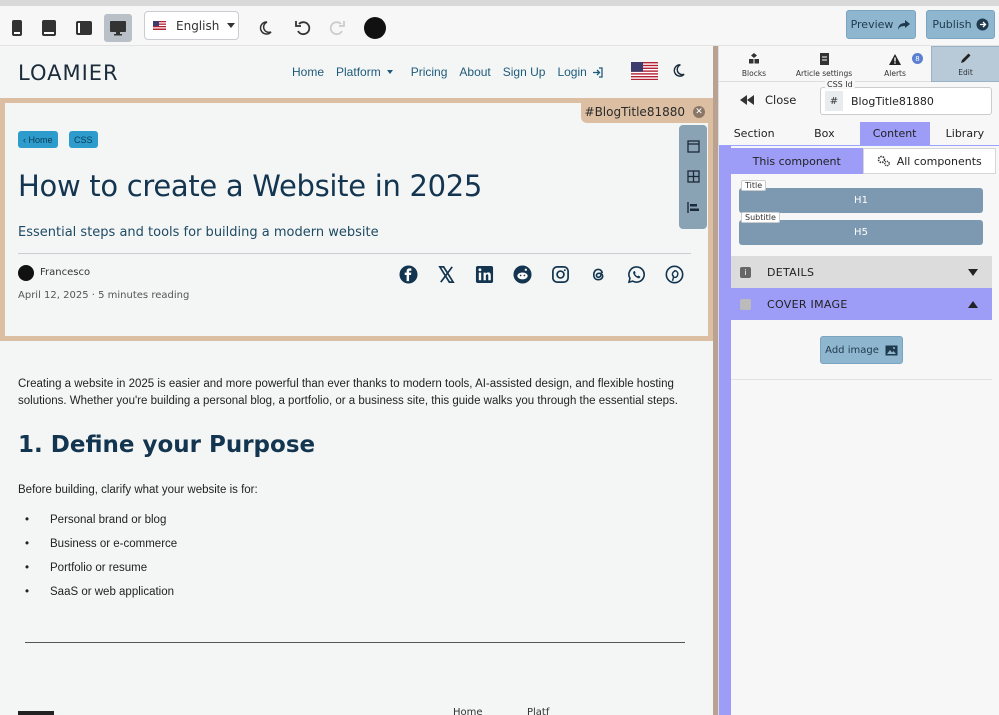 The height and width of the screenshot is (715, 999). Describe the element at coordinates (791, 272) in the screenshot. I see `details-label: DETAILS` at that location.